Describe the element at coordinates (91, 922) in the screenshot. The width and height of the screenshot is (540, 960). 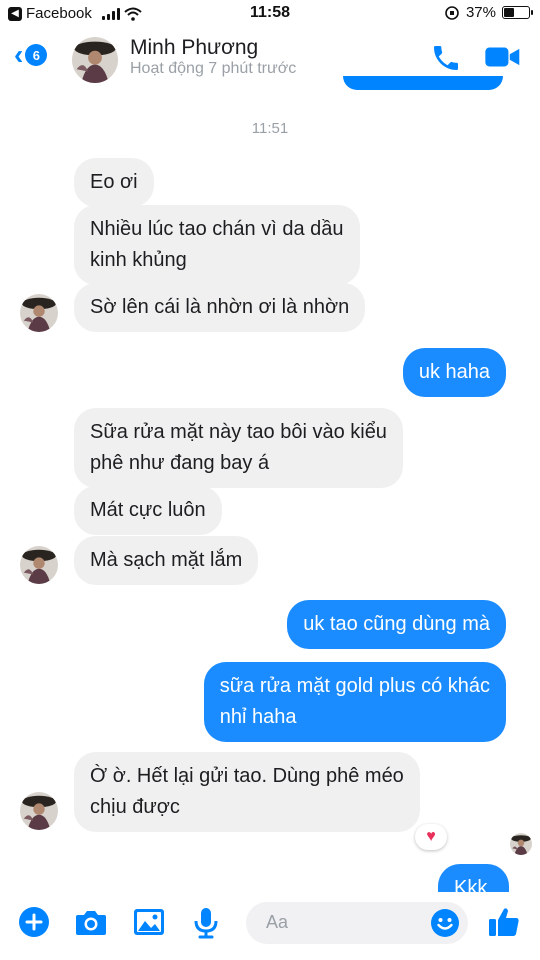
I see `camera-icon` at that location.